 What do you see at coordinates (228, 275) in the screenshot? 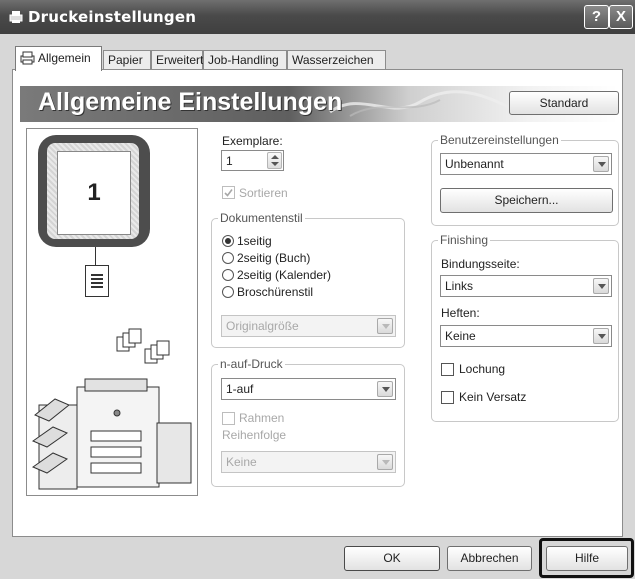
I see `radio-2seitig-kalender` at bounding box center [228, 275].